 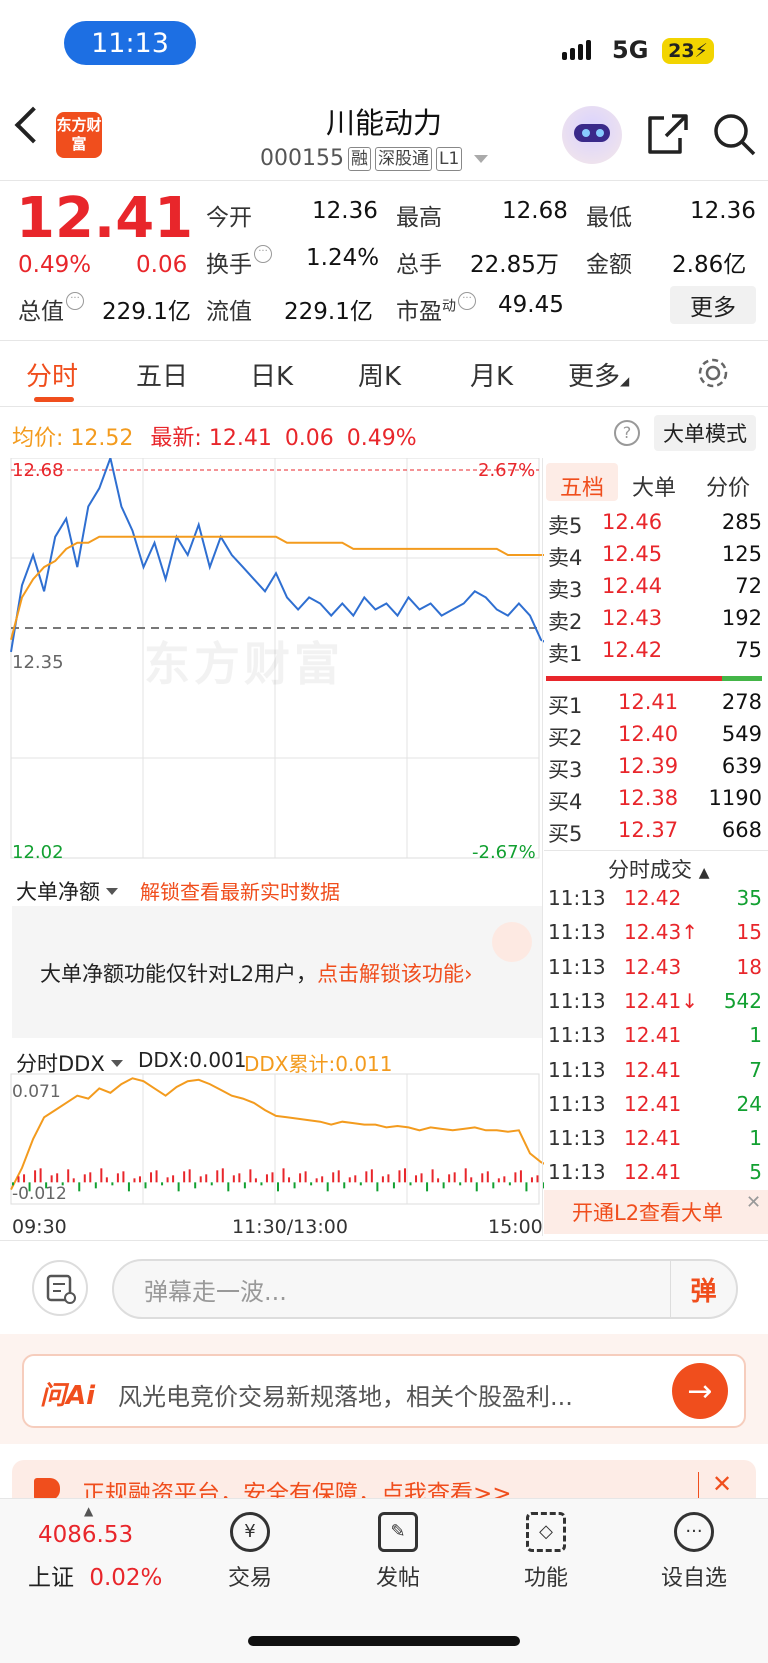 What do you see at coordinates (240, 890) in the screenshot?
I see `unlock-link: 解锁查看最新实时数据` at bounding box center [240, 890].